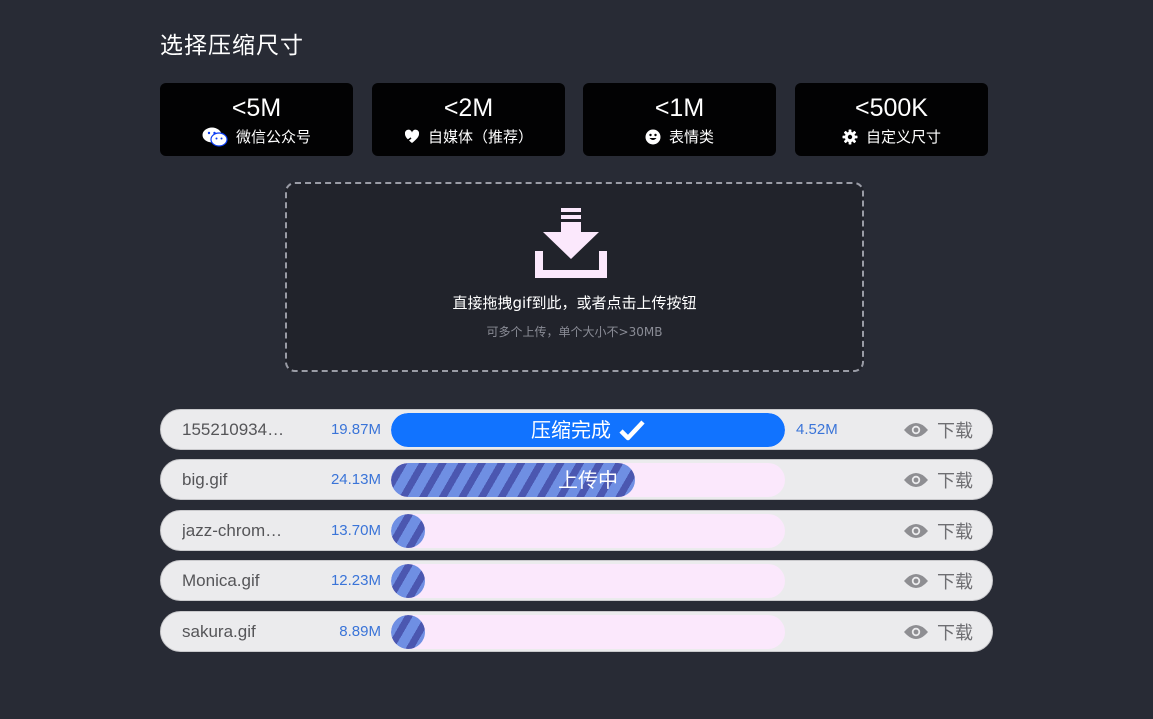 The image size is (1153, 719). What do you see at coordinates (653, 136) in the screenshot?
I see `smile-icon` at bounding box center [653, 136].